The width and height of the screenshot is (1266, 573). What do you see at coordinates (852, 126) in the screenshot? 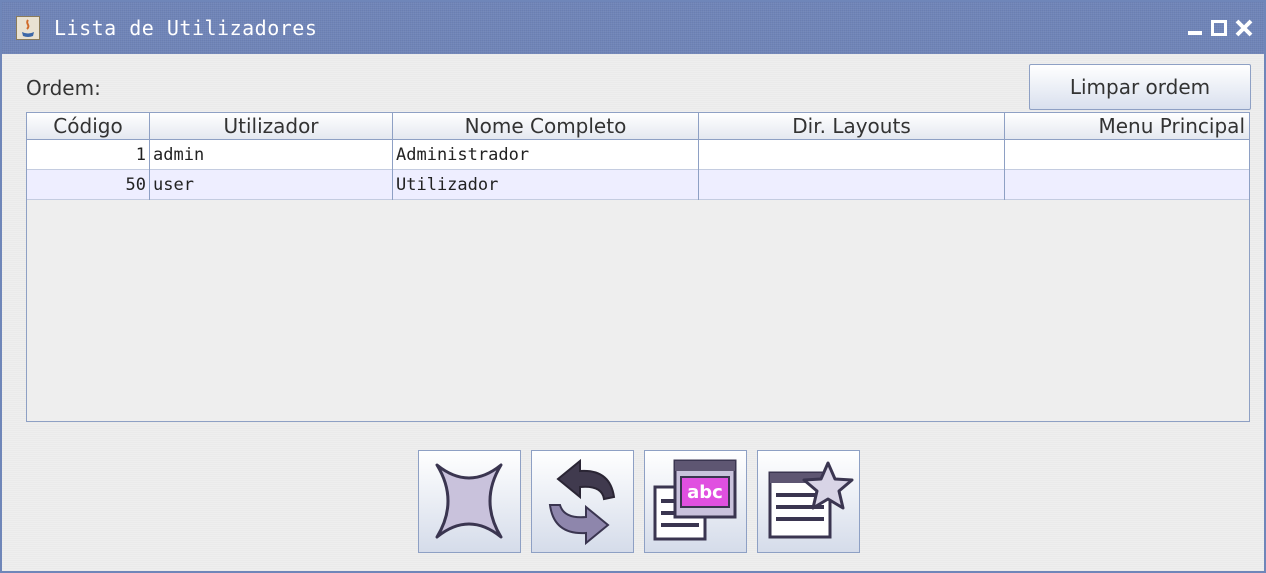
I see `column-header-dir-layouts: Dir. Layouts` at bounding box center [852, 126].